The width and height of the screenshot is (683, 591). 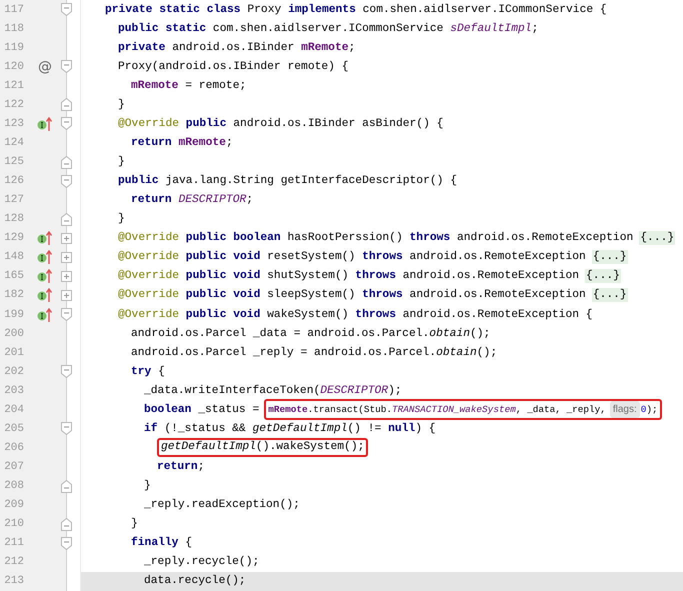 I want to click on line-number: 206, so click(x=14, y=448).